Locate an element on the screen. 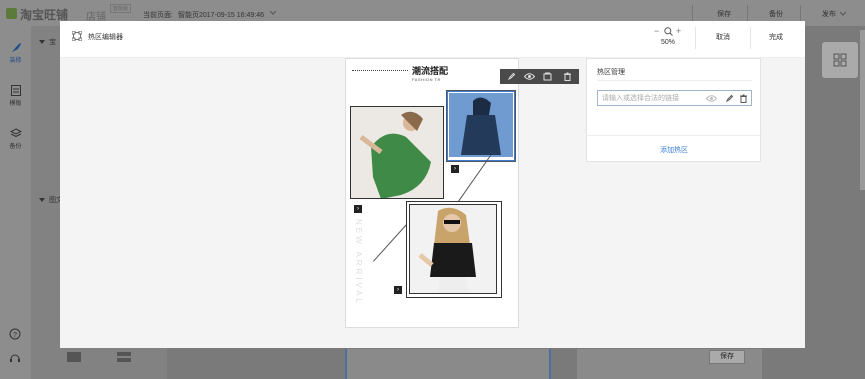  background-save-button: 保存 is located at coordinates (727, 357).